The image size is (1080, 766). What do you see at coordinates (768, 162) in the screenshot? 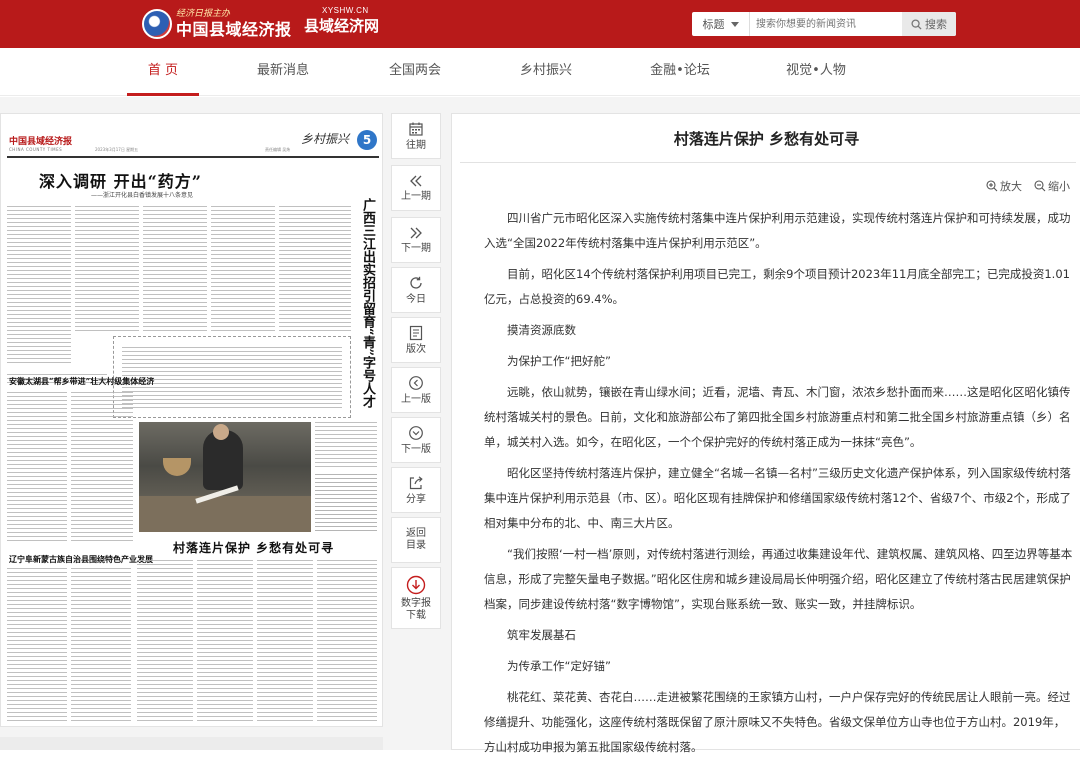
I see `divider` at bounding box center [768, 162].